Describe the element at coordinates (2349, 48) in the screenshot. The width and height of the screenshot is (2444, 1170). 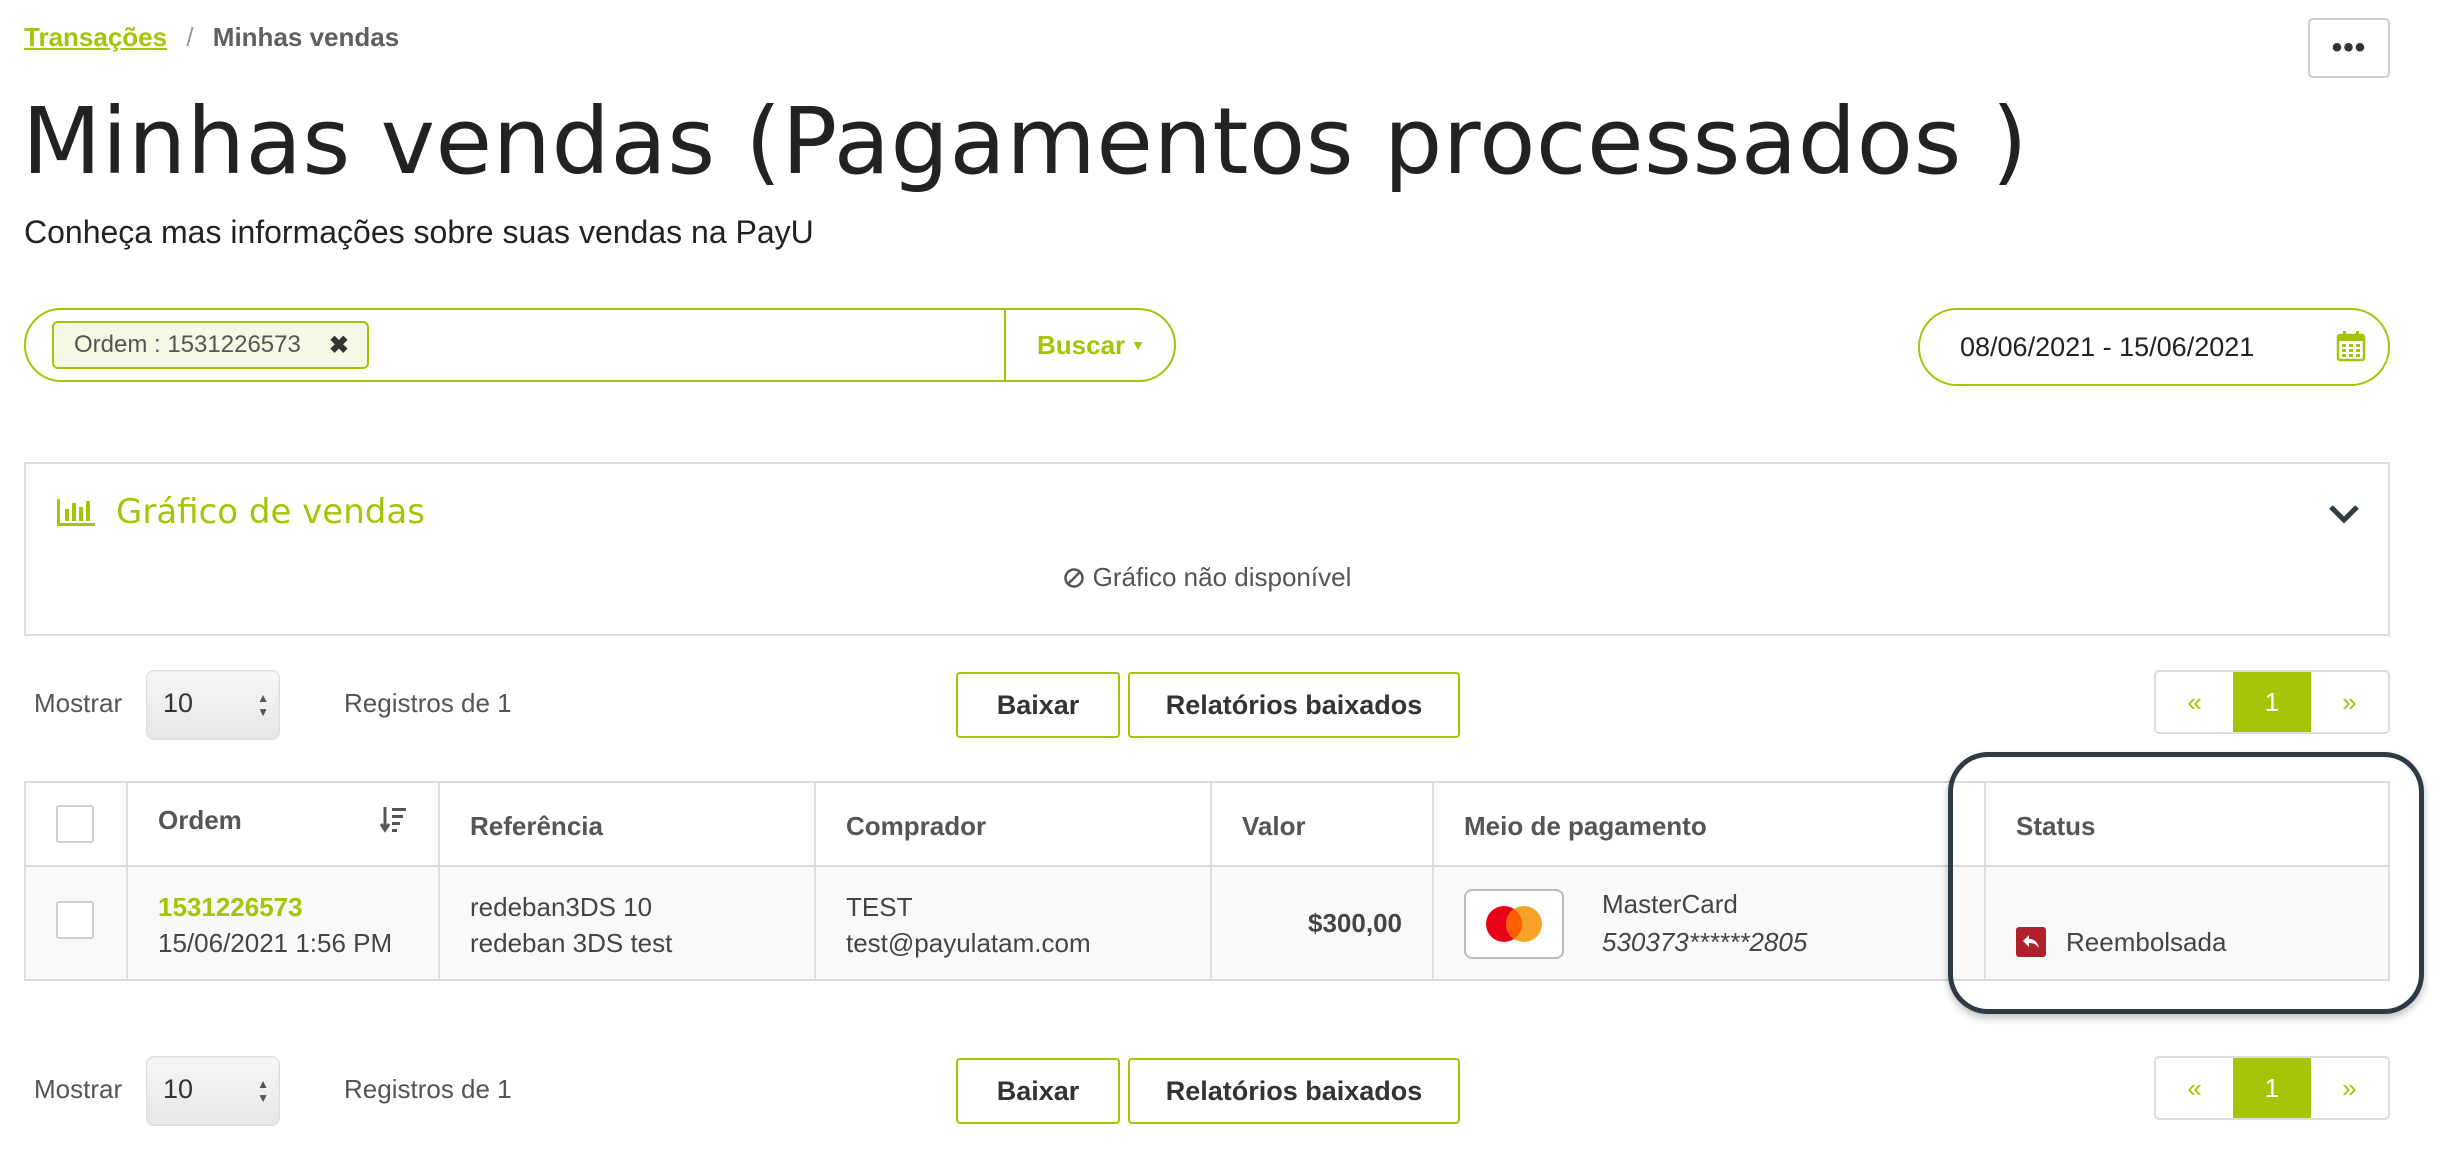
I see `more-options-button: •••` at that location.